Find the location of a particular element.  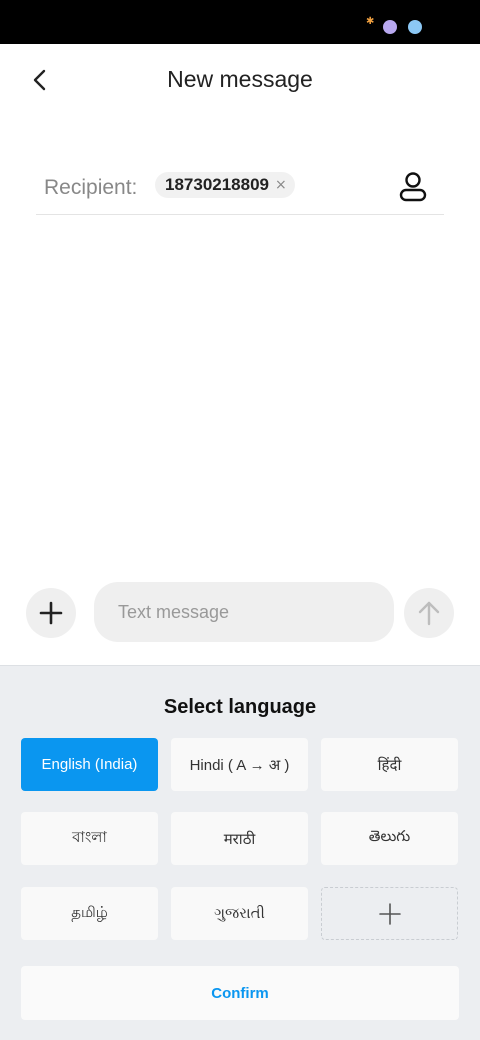

page-title: New message is located at coordinates (240, 79).